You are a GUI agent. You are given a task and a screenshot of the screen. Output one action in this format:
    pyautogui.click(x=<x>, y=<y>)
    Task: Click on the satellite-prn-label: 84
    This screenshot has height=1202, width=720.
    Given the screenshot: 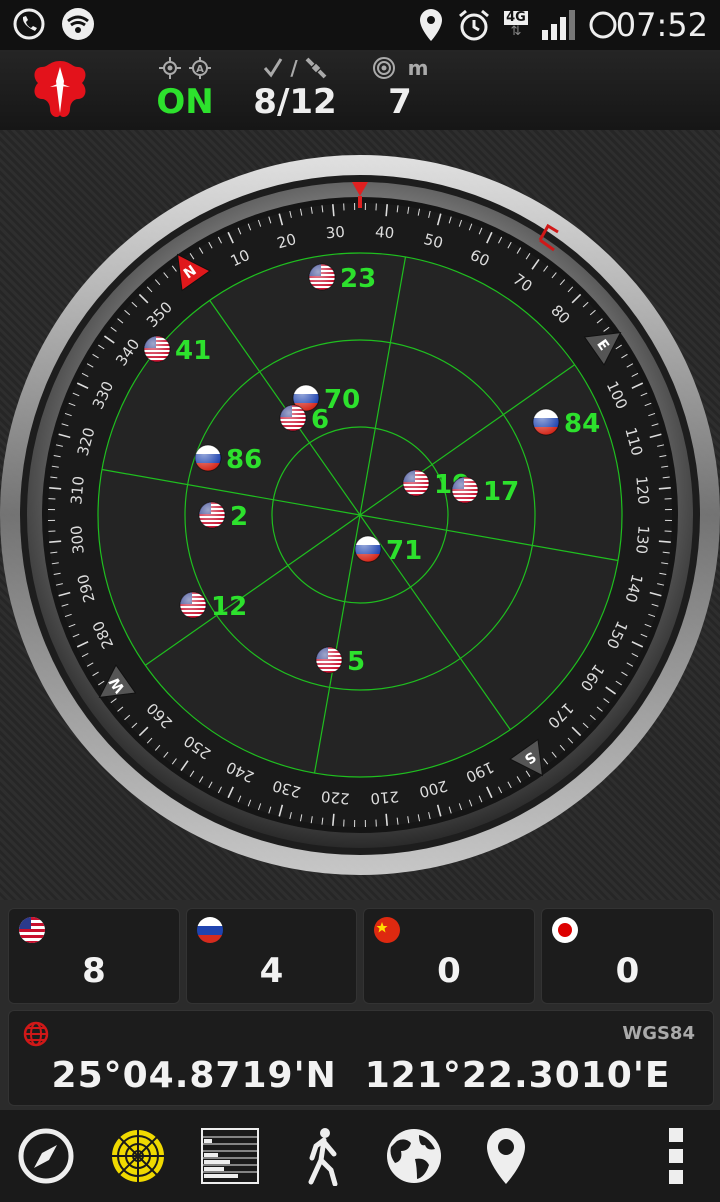 What is the action you would take?
    pyautogui.click(x=582, y=424)
    